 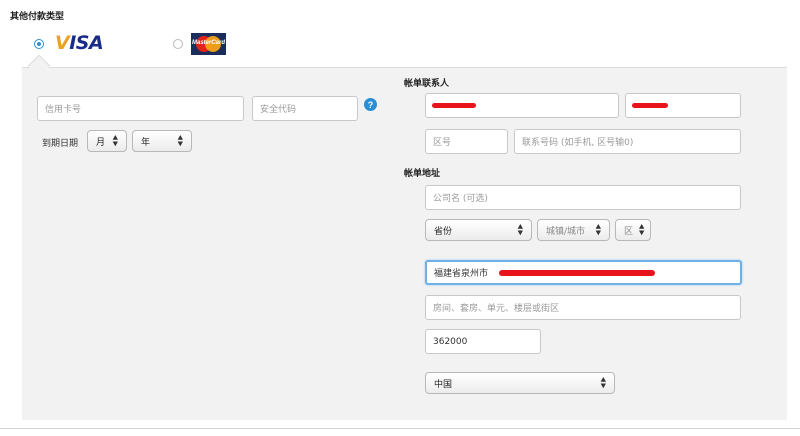 What do you see at coordinates (140, 108) in the screenshot?
I see `card-number-input: 信用卡号` at bounding box center [140, 108].